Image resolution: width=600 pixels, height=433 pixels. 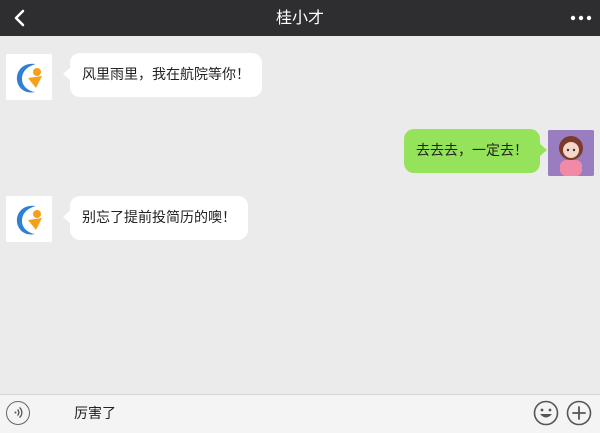 I want to click on user-avatar, so click(x=571, y=153).